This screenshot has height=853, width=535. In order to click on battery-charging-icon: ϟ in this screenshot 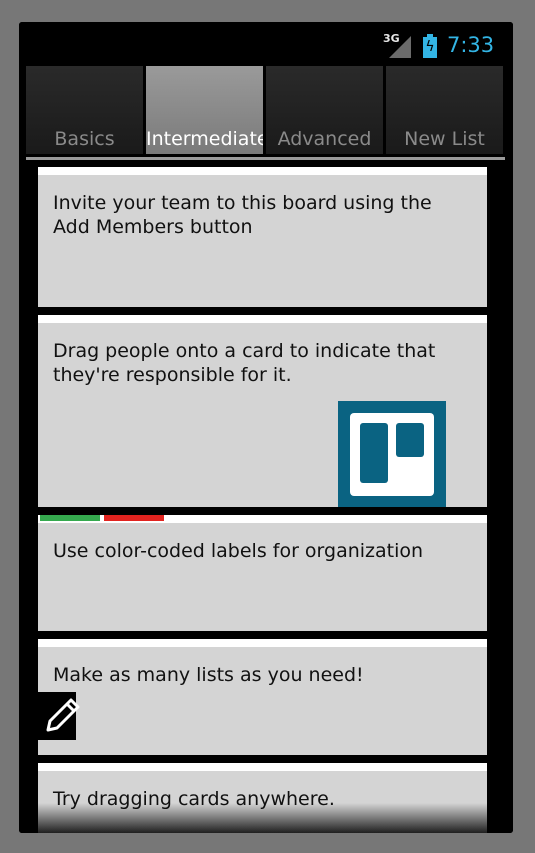, I will do `click(430, 46)`.